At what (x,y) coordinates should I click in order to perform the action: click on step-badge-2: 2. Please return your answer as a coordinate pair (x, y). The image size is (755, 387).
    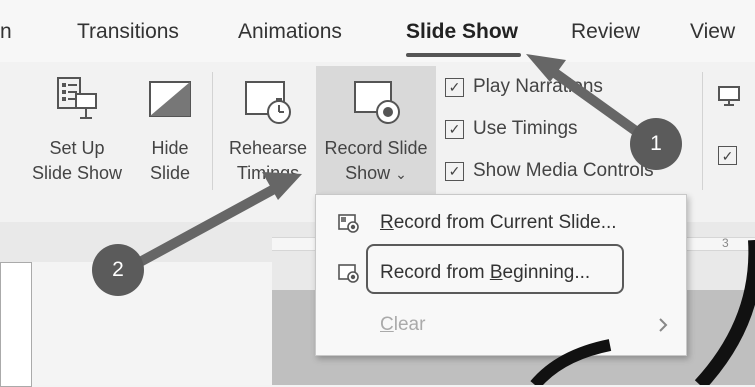
    Looking at the image, I should click on (118, 270).